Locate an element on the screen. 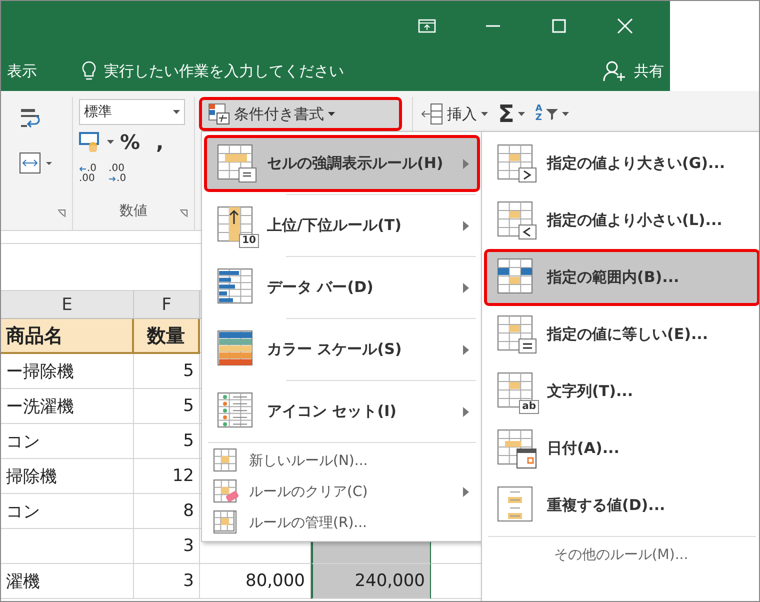  share-button: 共有 is located at coordinates (649, 71).